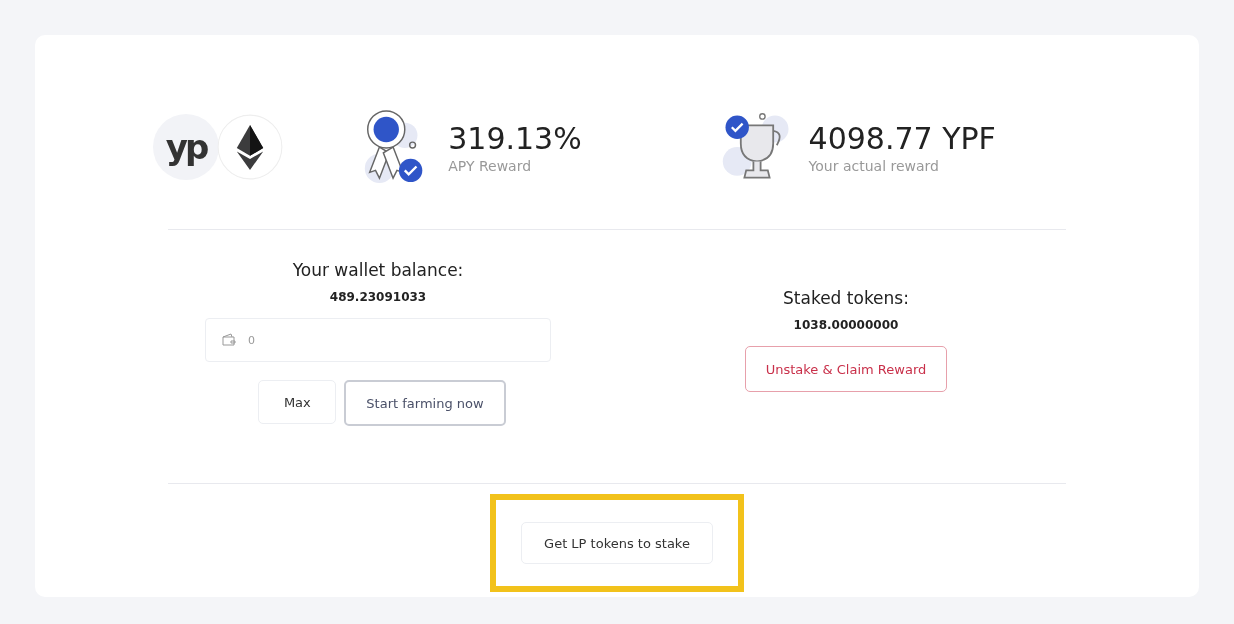 The image size is (1234, 624). Describe the element at coordinates (425, 403) in the screenshot. I see `start-farming-button: Start farming now` at that location.